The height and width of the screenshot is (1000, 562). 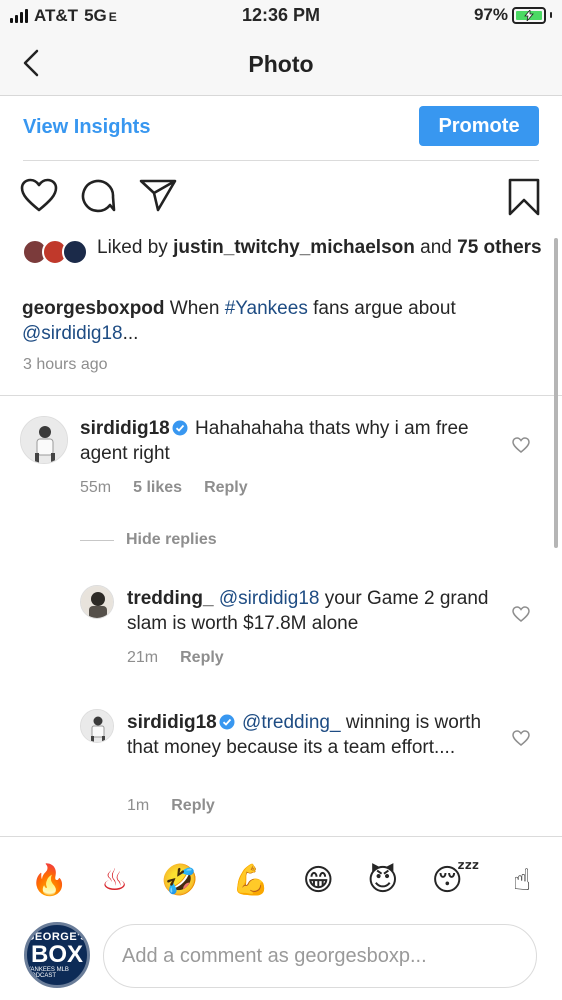 What do you see at coordinates (281, 197) in the screenshot?
I see `post-actions` at bounding box center [281, 197].